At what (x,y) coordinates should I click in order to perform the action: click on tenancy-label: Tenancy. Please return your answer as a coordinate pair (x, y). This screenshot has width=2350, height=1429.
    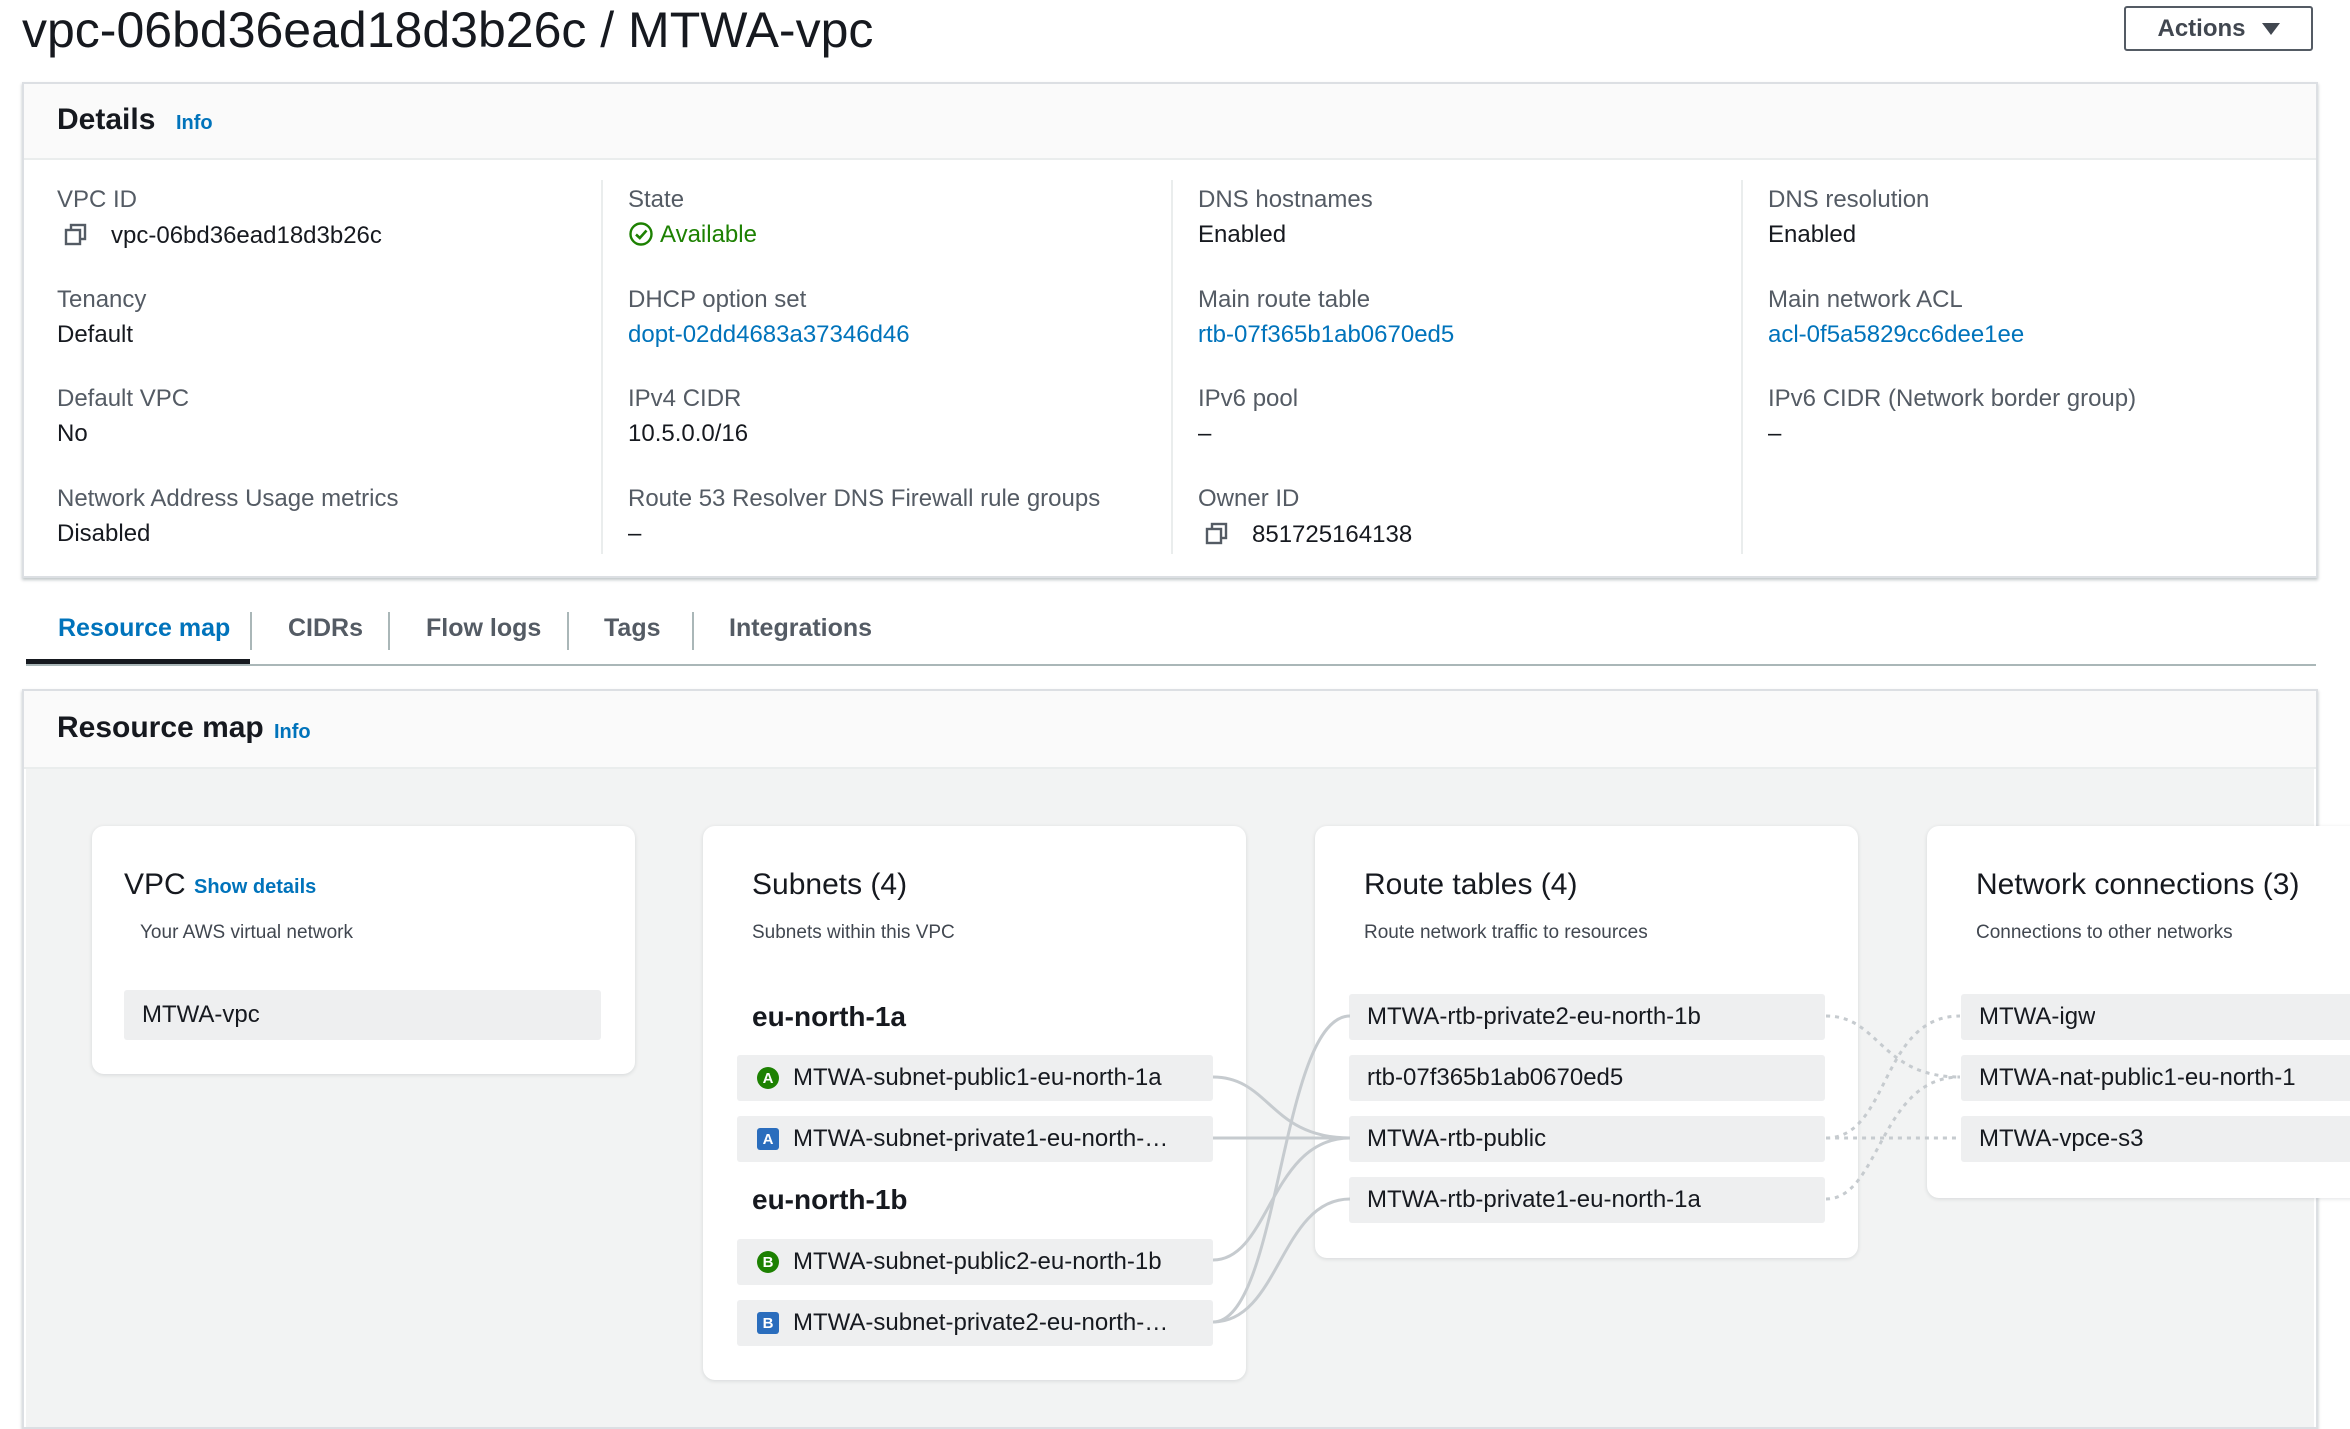
    Looking at the image, I should click on (102, 299).